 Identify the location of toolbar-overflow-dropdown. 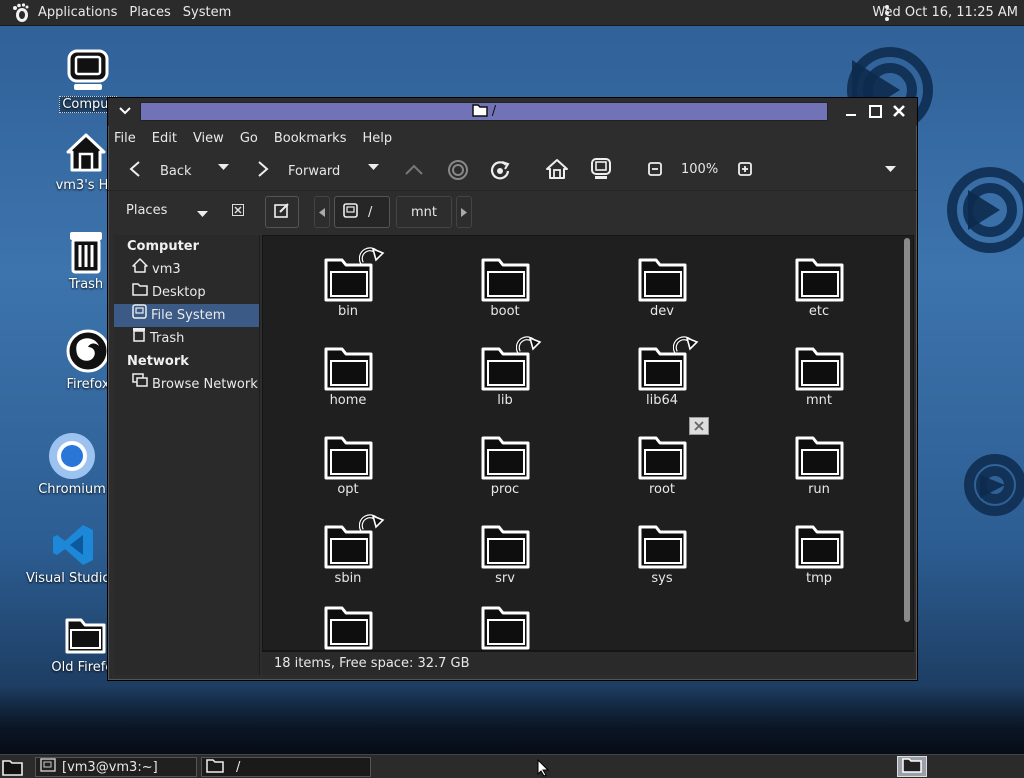
(890, 169).